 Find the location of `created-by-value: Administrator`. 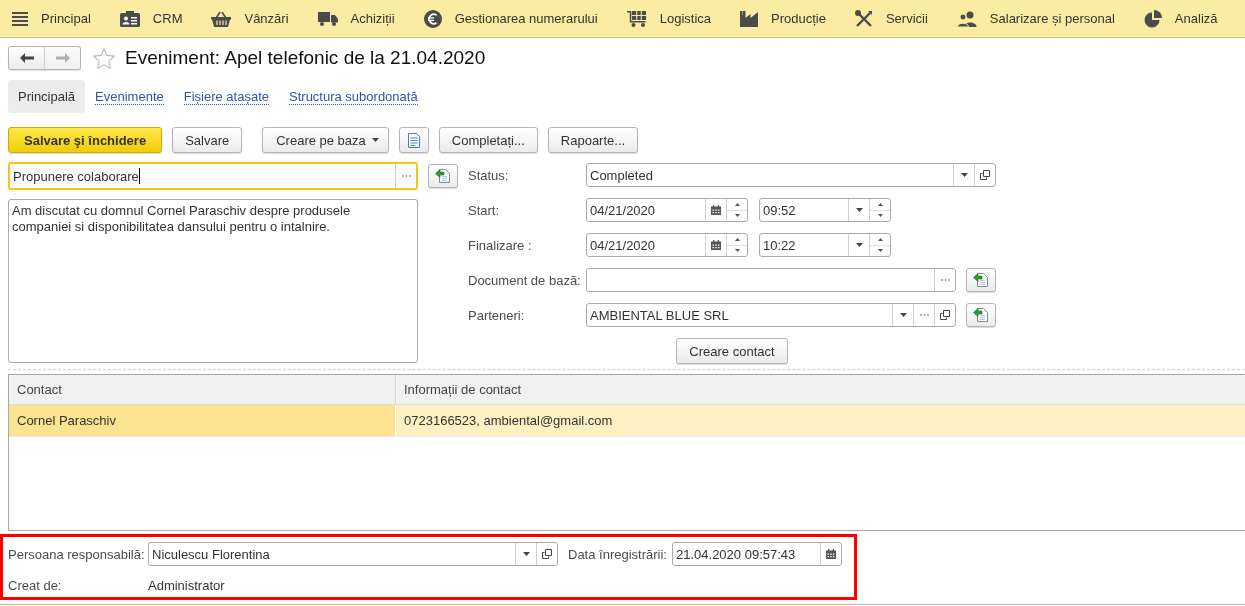

created-by-value: Administrator is located at coordinates (186, 585).